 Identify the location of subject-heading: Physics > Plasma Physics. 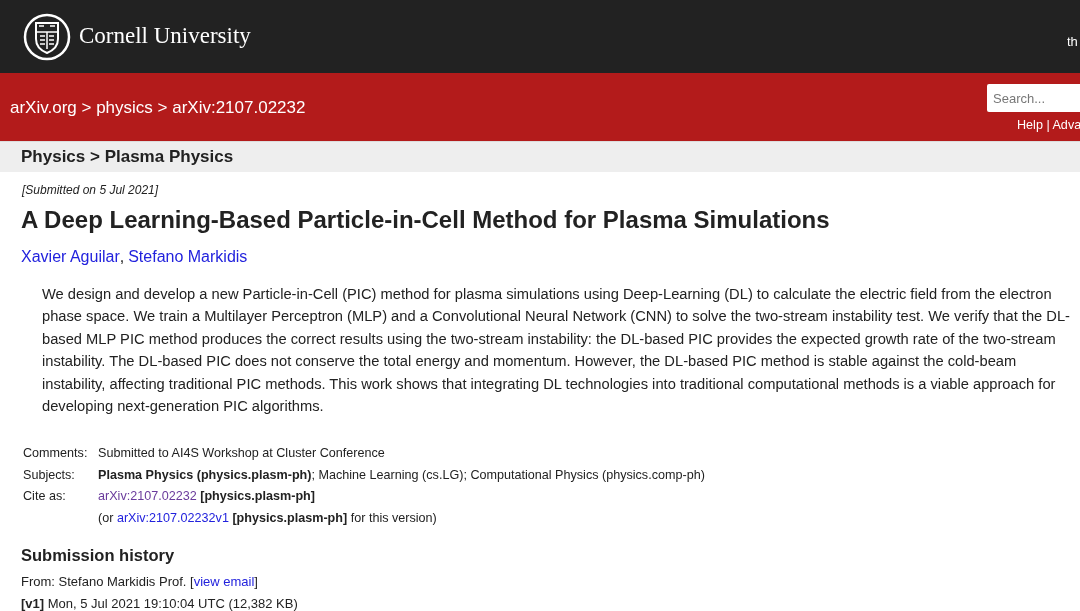
(127, 157).